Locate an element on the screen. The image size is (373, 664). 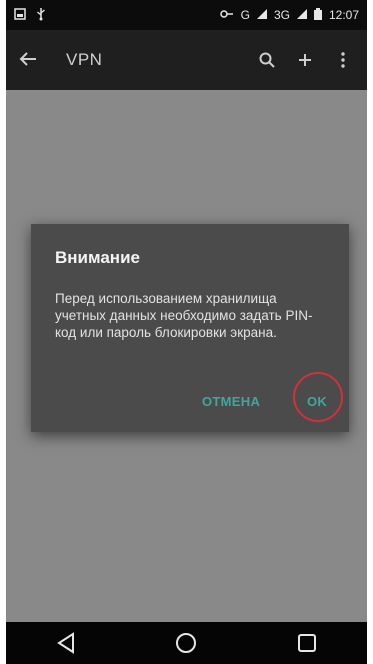
usb-icon is located at coordinates (41, 15).